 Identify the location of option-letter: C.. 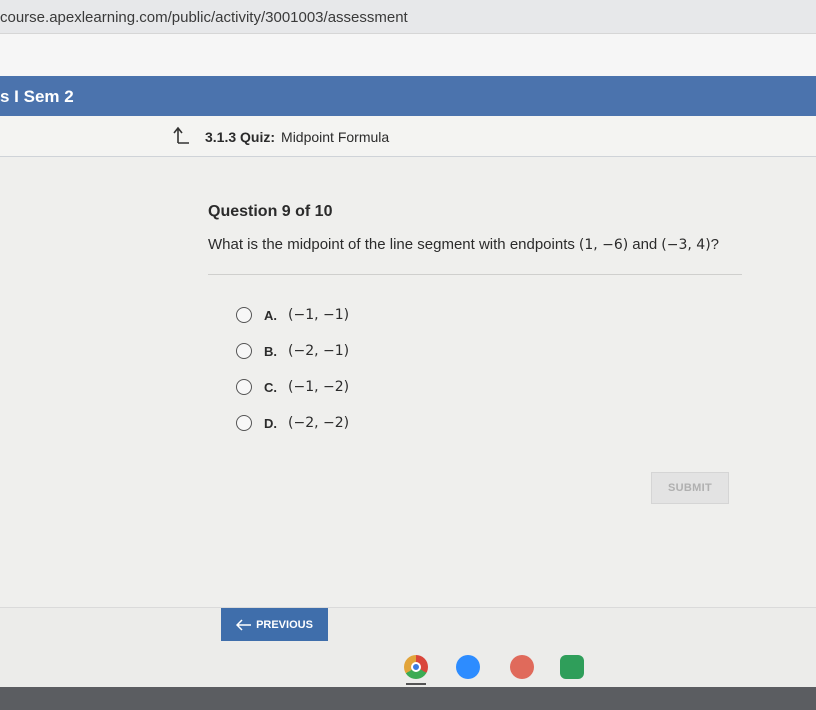
(270, 387).